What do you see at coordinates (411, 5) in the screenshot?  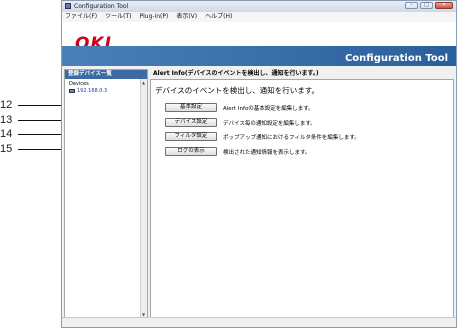 I see `minimize-button: –` at bounding box center [411, 5].